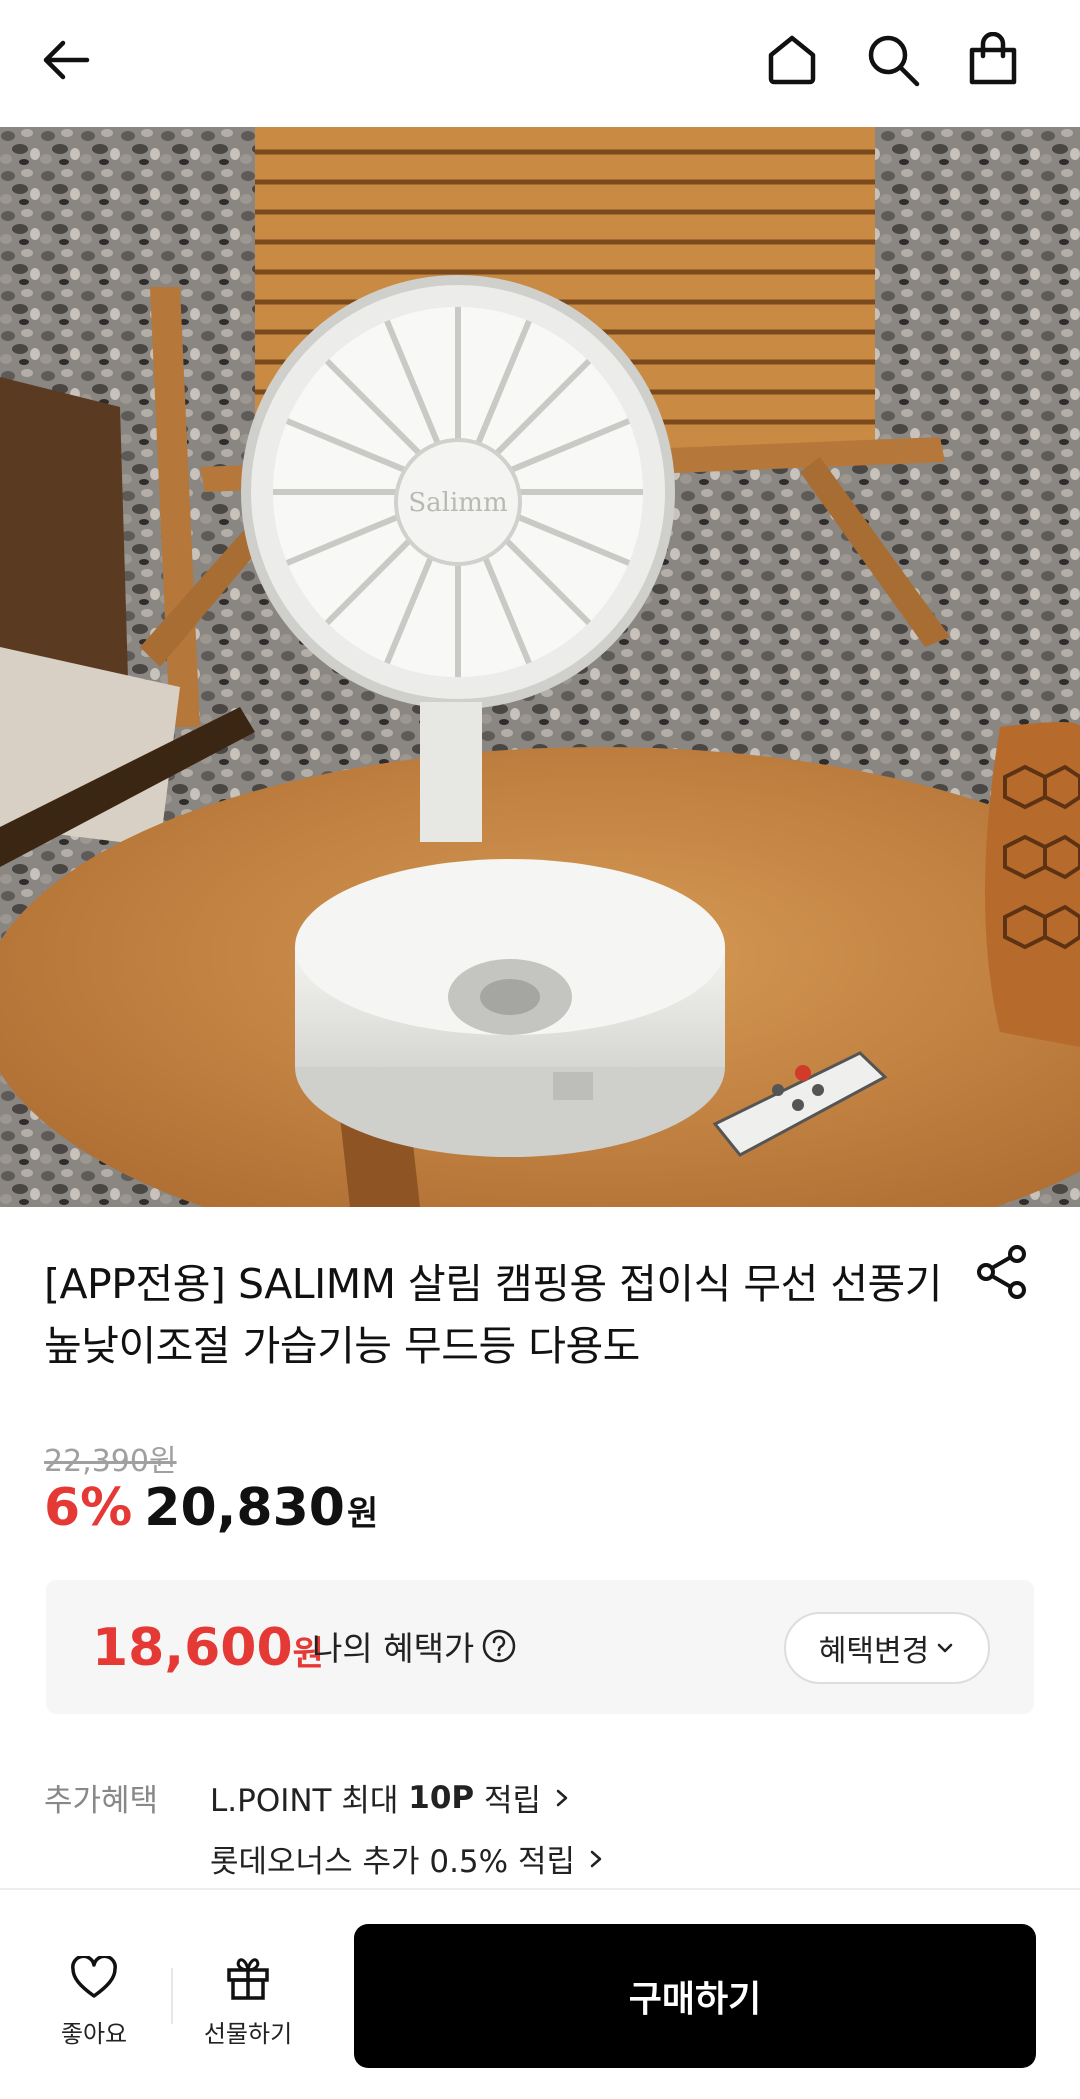  I want to click on lotte-owners-benefit-link: 롯데오너스 추가 0.5% 적립, so click(407, 1858).